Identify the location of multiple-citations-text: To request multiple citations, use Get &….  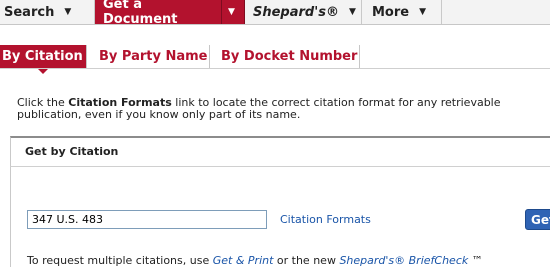
(255, 260).